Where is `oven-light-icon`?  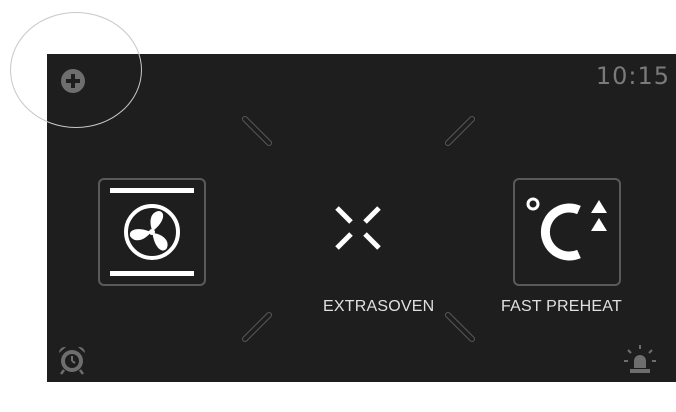 oven-light-icon is located at coordinates (640, 361).